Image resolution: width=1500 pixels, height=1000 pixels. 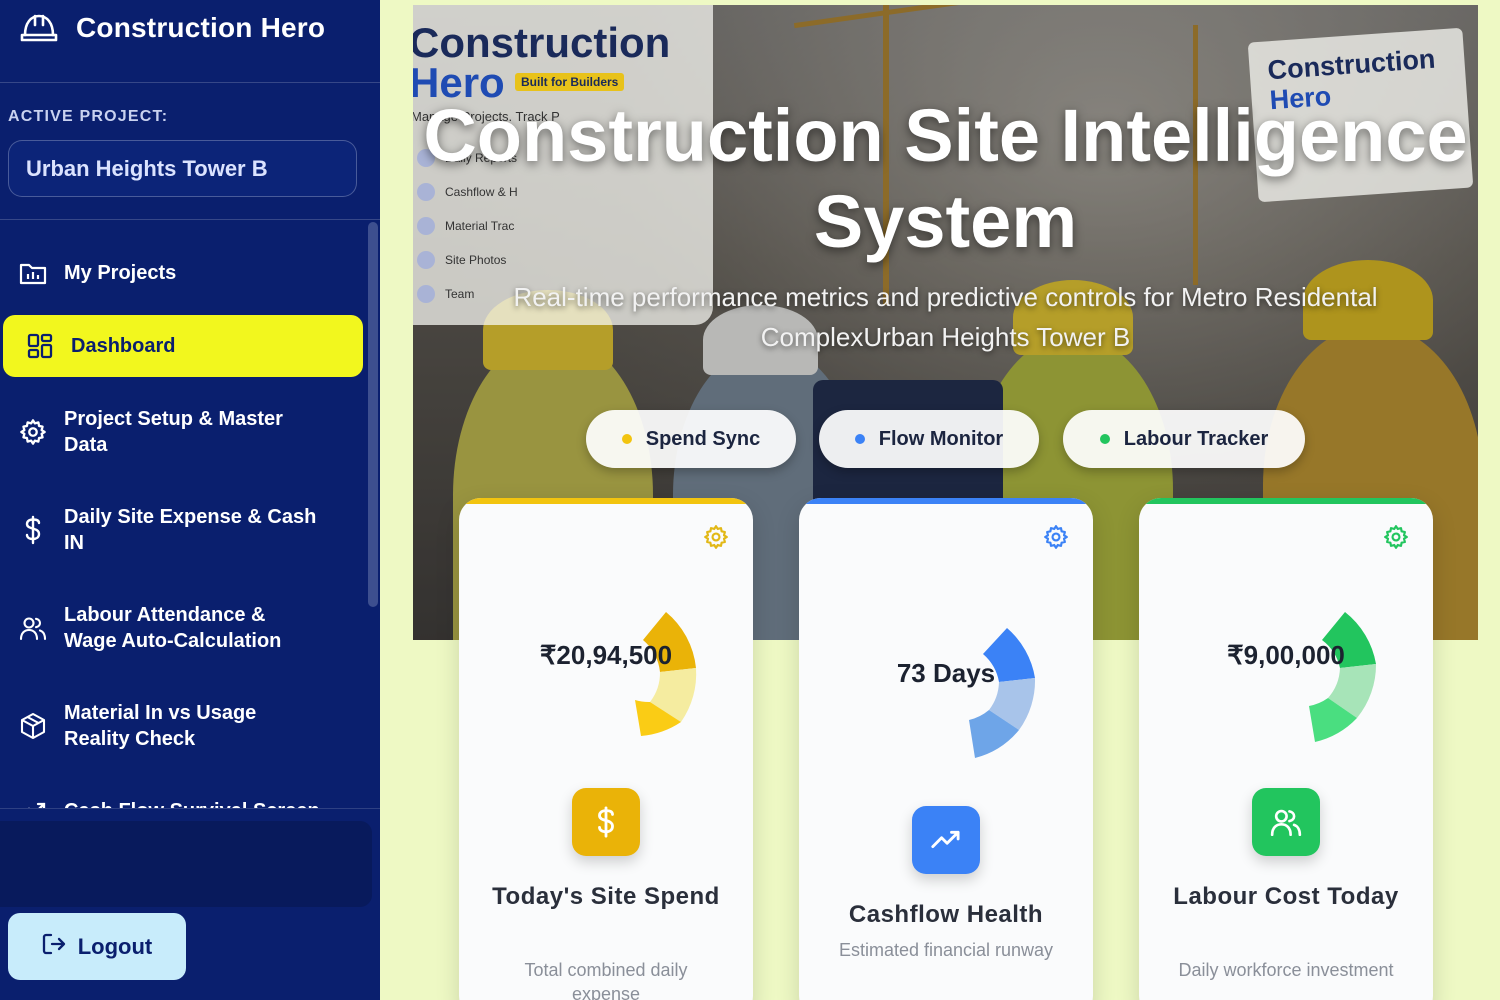 I want to click on flow-monitor-pill: Flow Monitor, so click(x=929, y=439).